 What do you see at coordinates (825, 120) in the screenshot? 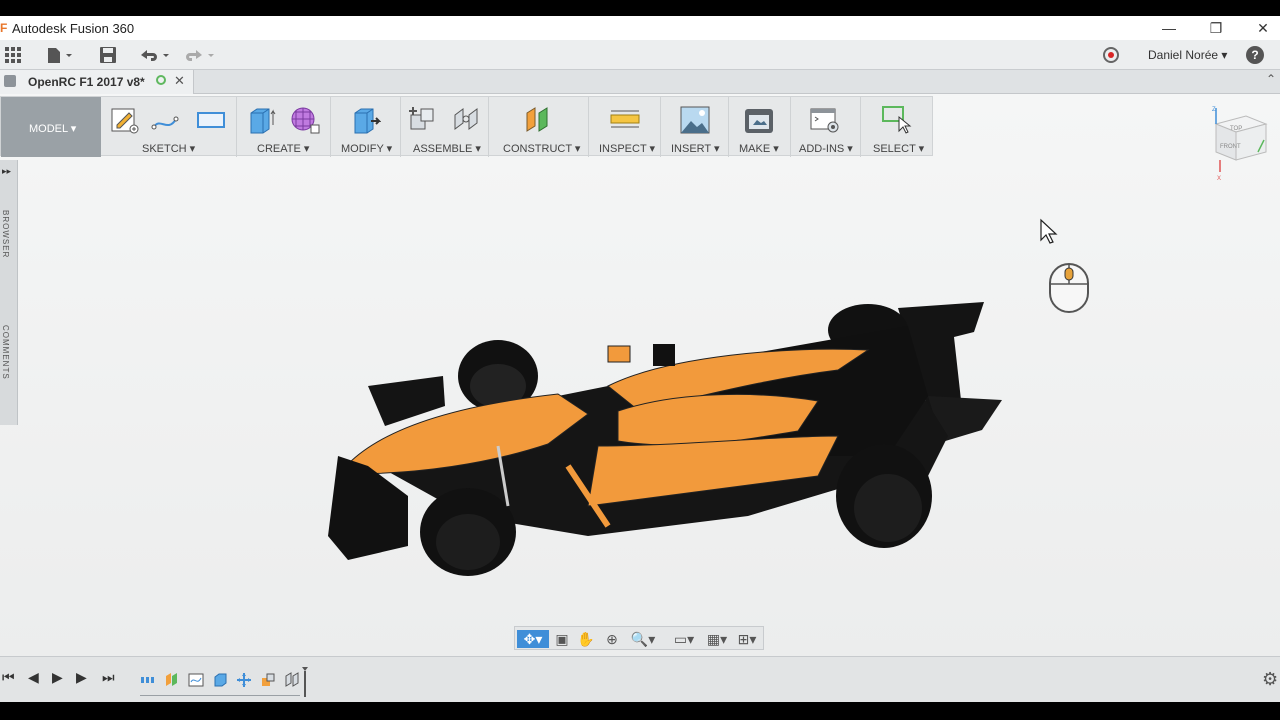
I see `scripts-icon` at bounding box center [825, 120].